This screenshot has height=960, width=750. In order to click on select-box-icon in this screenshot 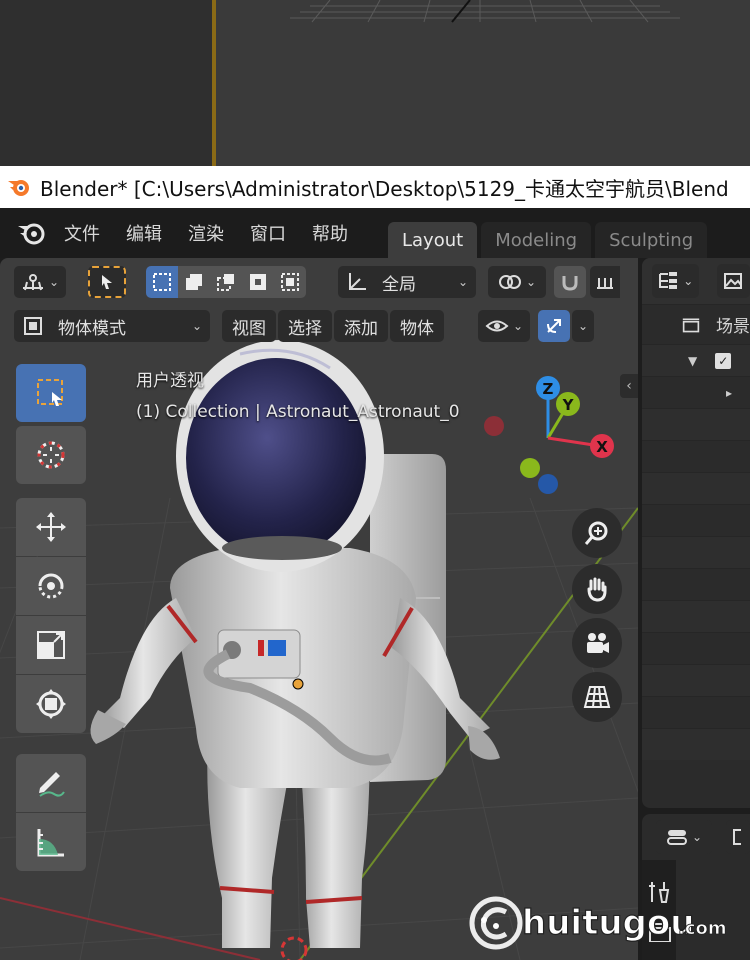, I will do `click(50, 392)`.